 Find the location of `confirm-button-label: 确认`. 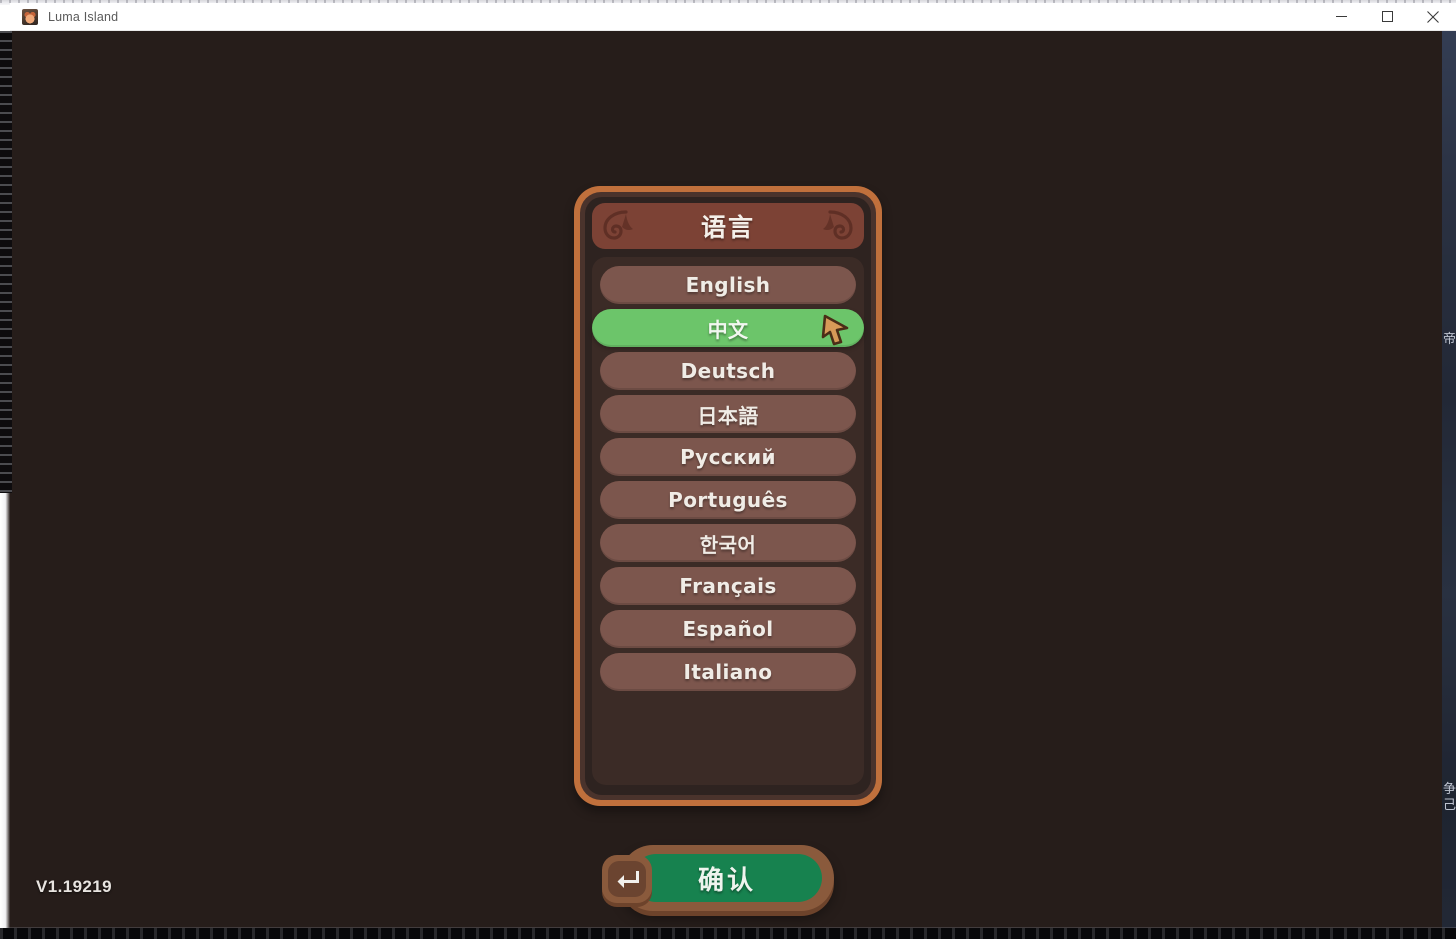

confirm-button-label: 确认 is located at coordinates (726, 880).